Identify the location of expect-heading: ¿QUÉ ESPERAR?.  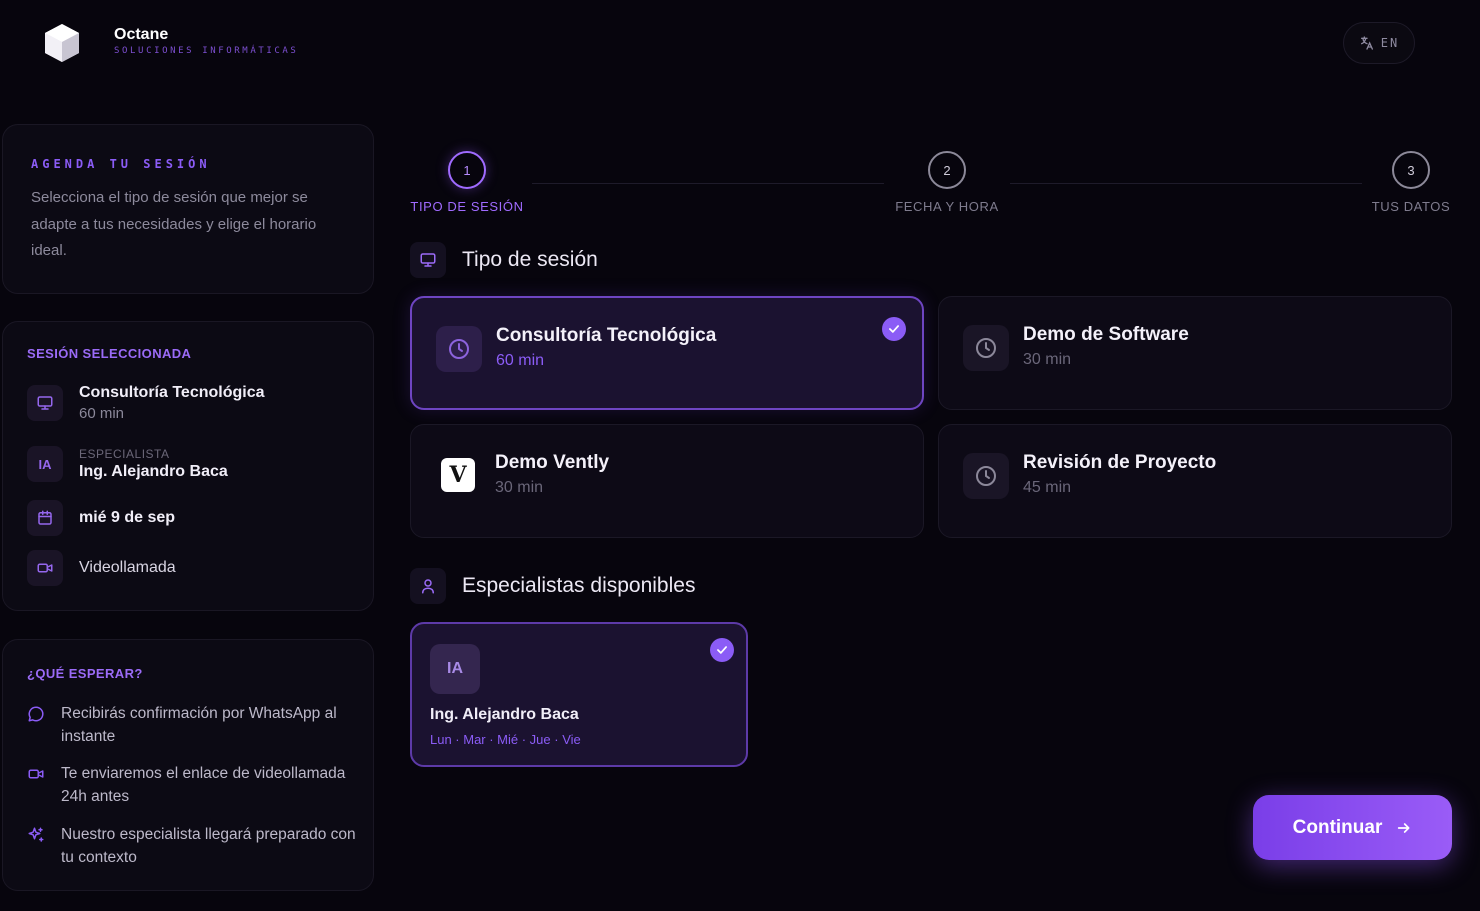
(85, 673).